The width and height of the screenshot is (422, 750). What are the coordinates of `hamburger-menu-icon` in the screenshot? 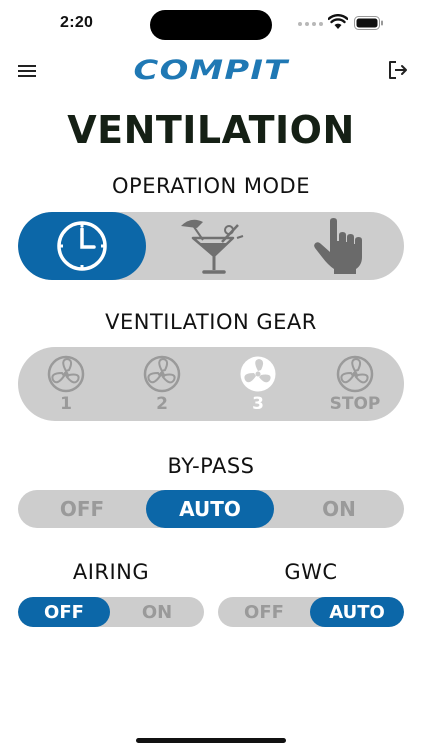 It's located at (28, 71).